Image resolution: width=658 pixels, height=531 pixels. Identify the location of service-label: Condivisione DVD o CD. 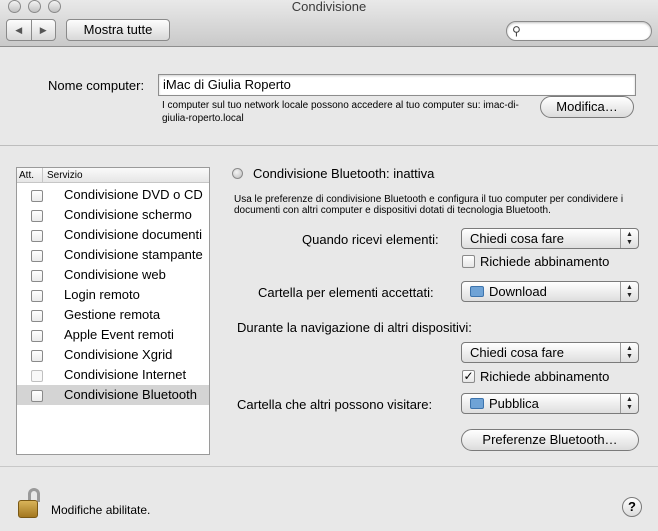
(133, 194).